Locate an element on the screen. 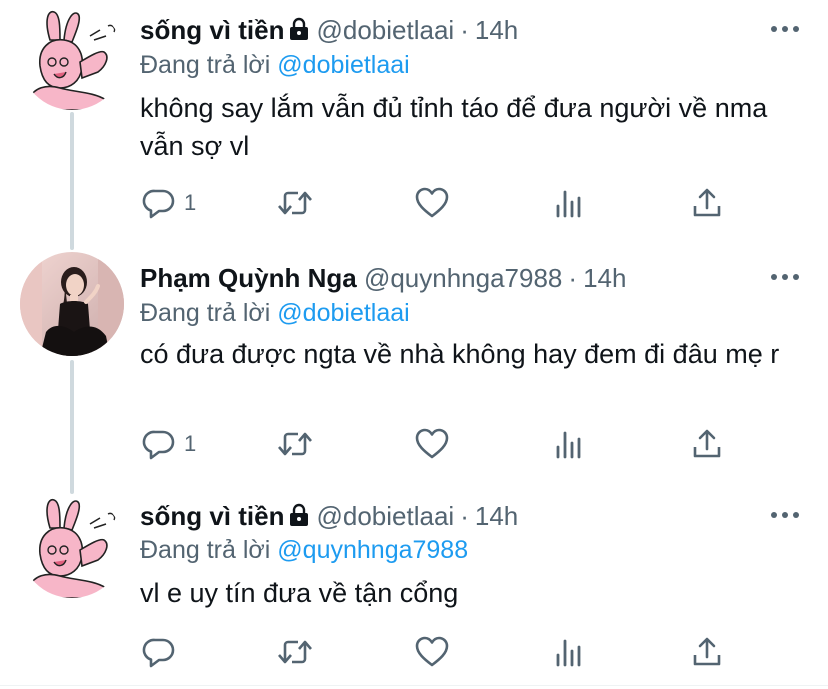 This screenshot has height=689, width=828. replying-to: Đang trả lời @quynhnga7988 is located at coordinates (304, 550).